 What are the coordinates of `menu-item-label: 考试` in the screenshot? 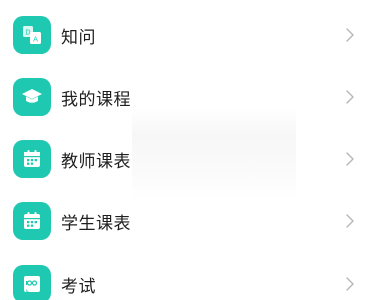 It's located at (78, 286).